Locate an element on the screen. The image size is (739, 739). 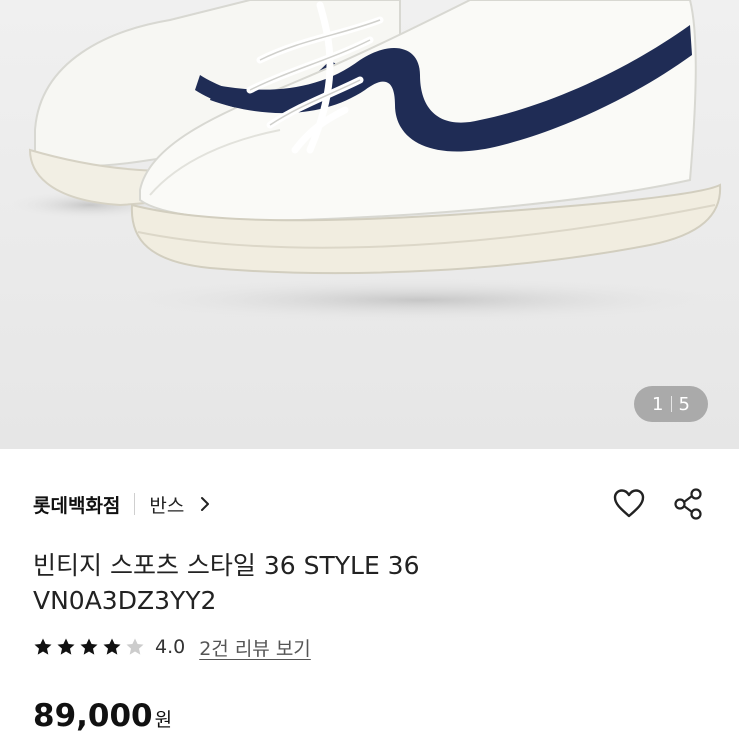
wishlist-button is located at coordinates (629, 504).